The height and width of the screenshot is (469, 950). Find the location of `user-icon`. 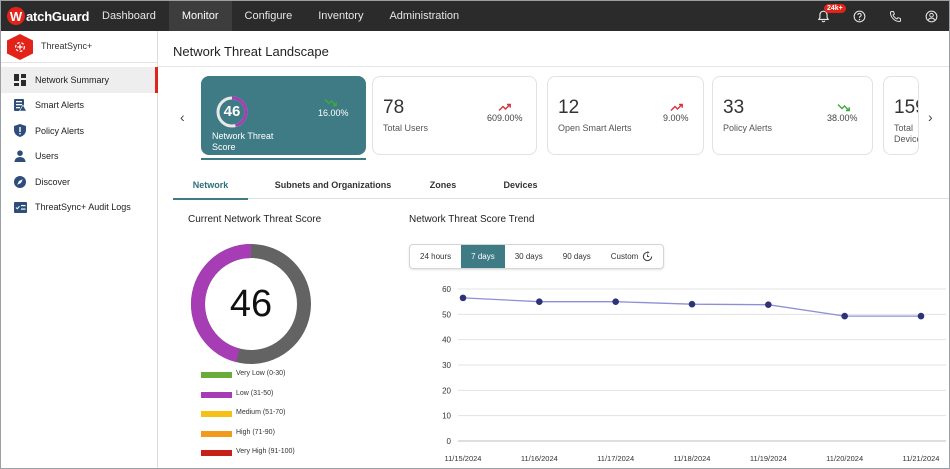

user-icon is located at coordinates (931, 16).